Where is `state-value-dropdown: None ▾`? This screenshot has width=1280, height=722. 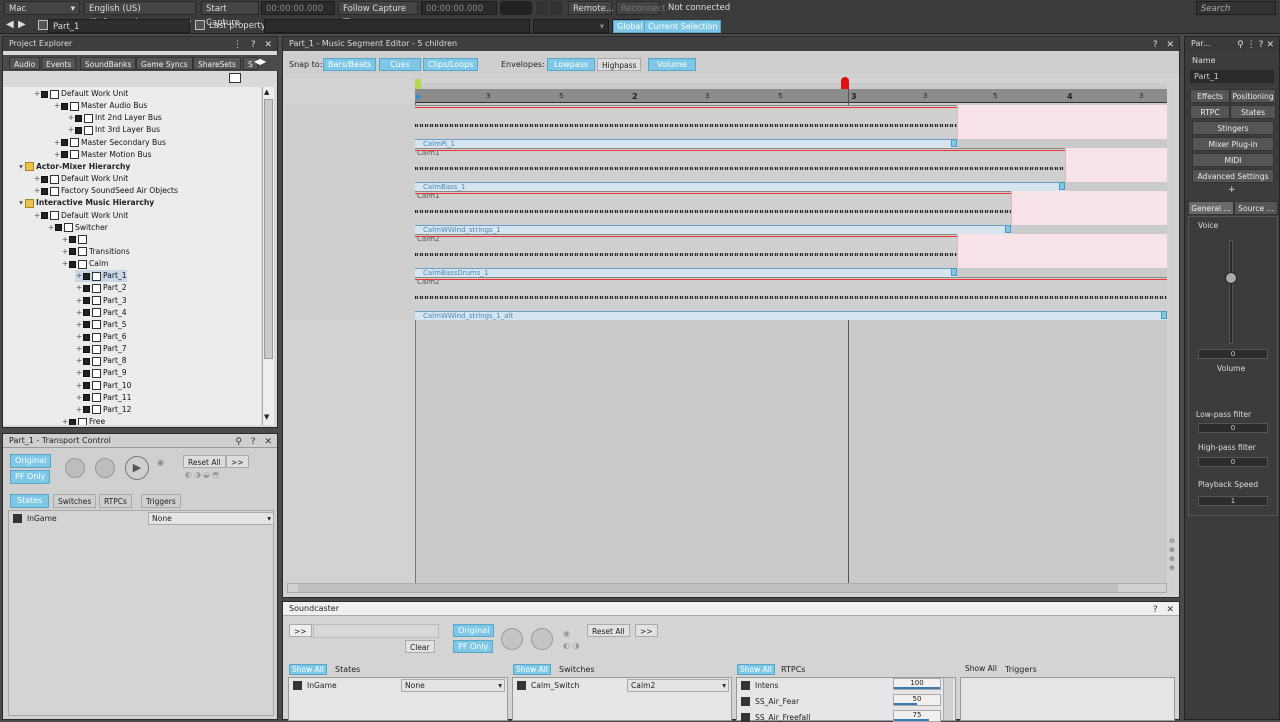 state-value-dropdown: None ▾ is located at coordinates (211, 518).